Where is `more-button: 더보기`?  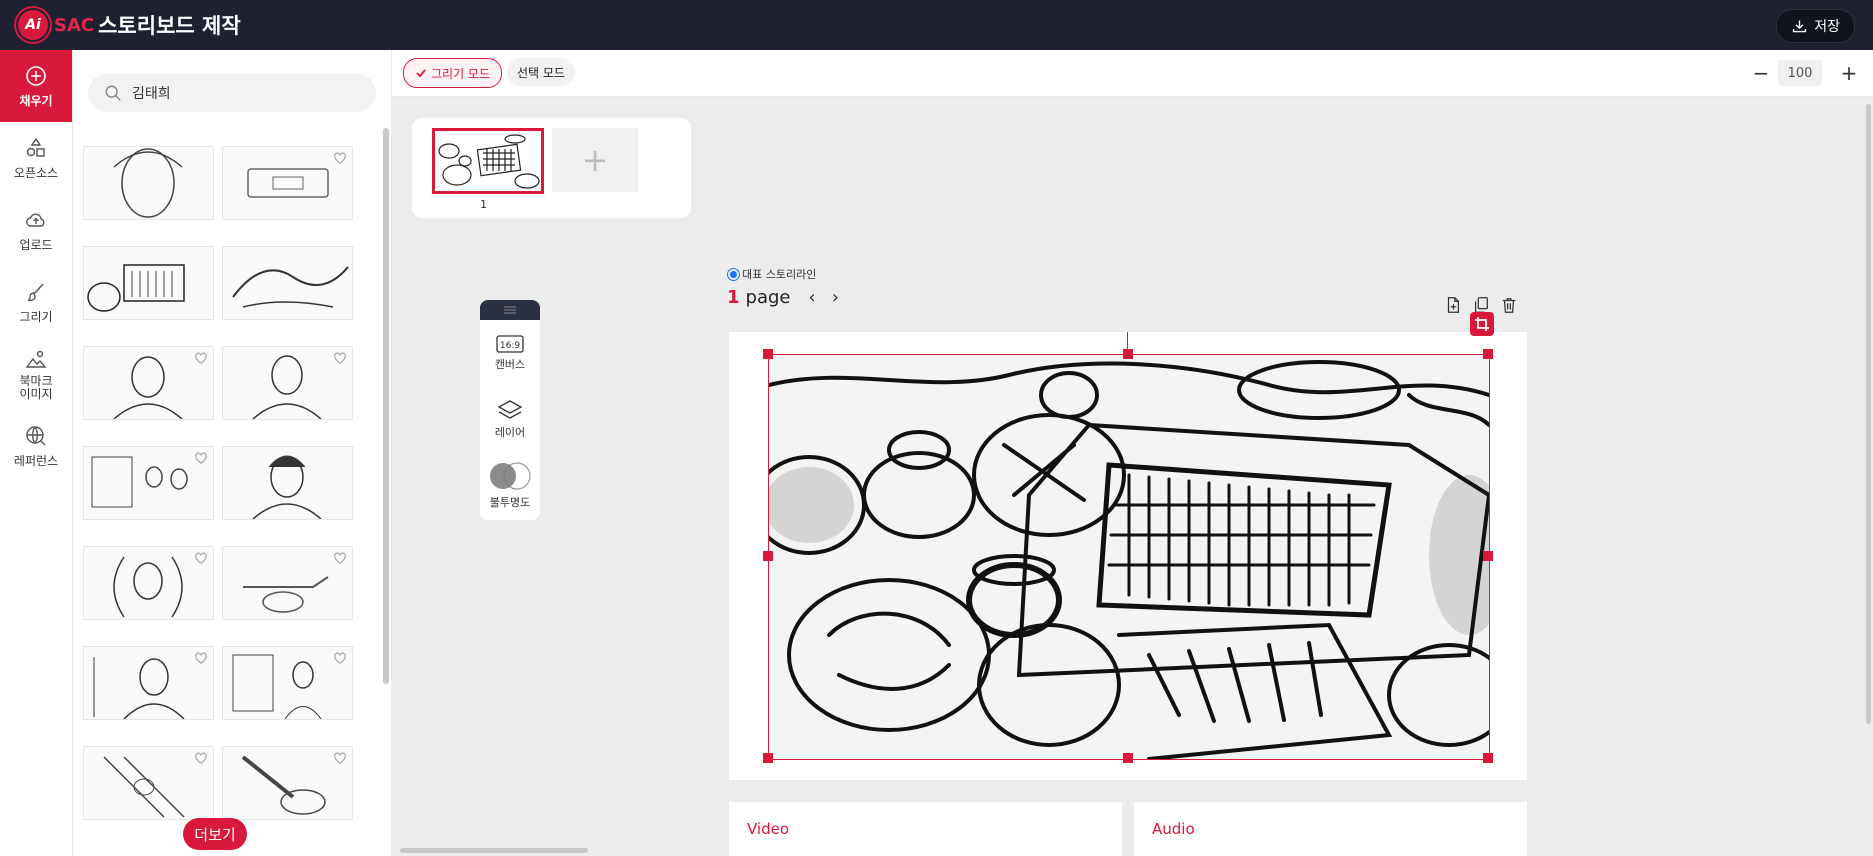
more-button: 더보기 is located at coordinates (215, 834).